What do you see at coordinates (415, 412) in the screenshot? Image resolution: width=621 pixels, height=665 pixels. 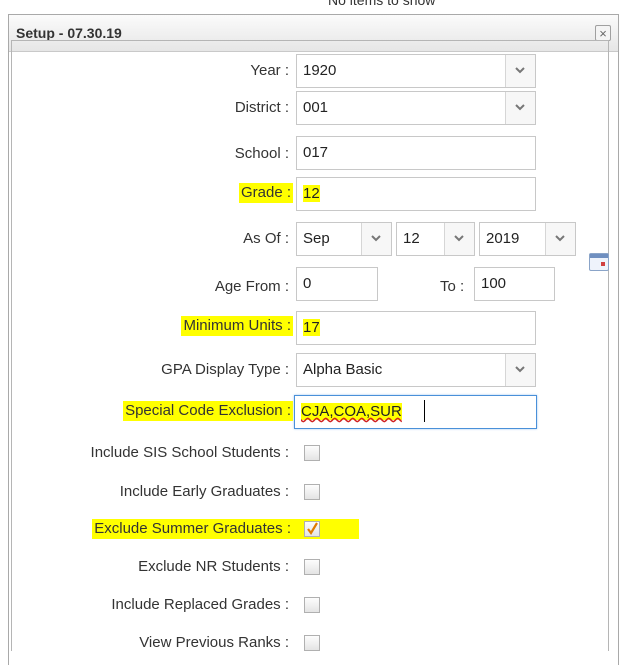 I see `special-code-exclusion-input: CJA,COA,SUR` at bounding box center [415, 412].